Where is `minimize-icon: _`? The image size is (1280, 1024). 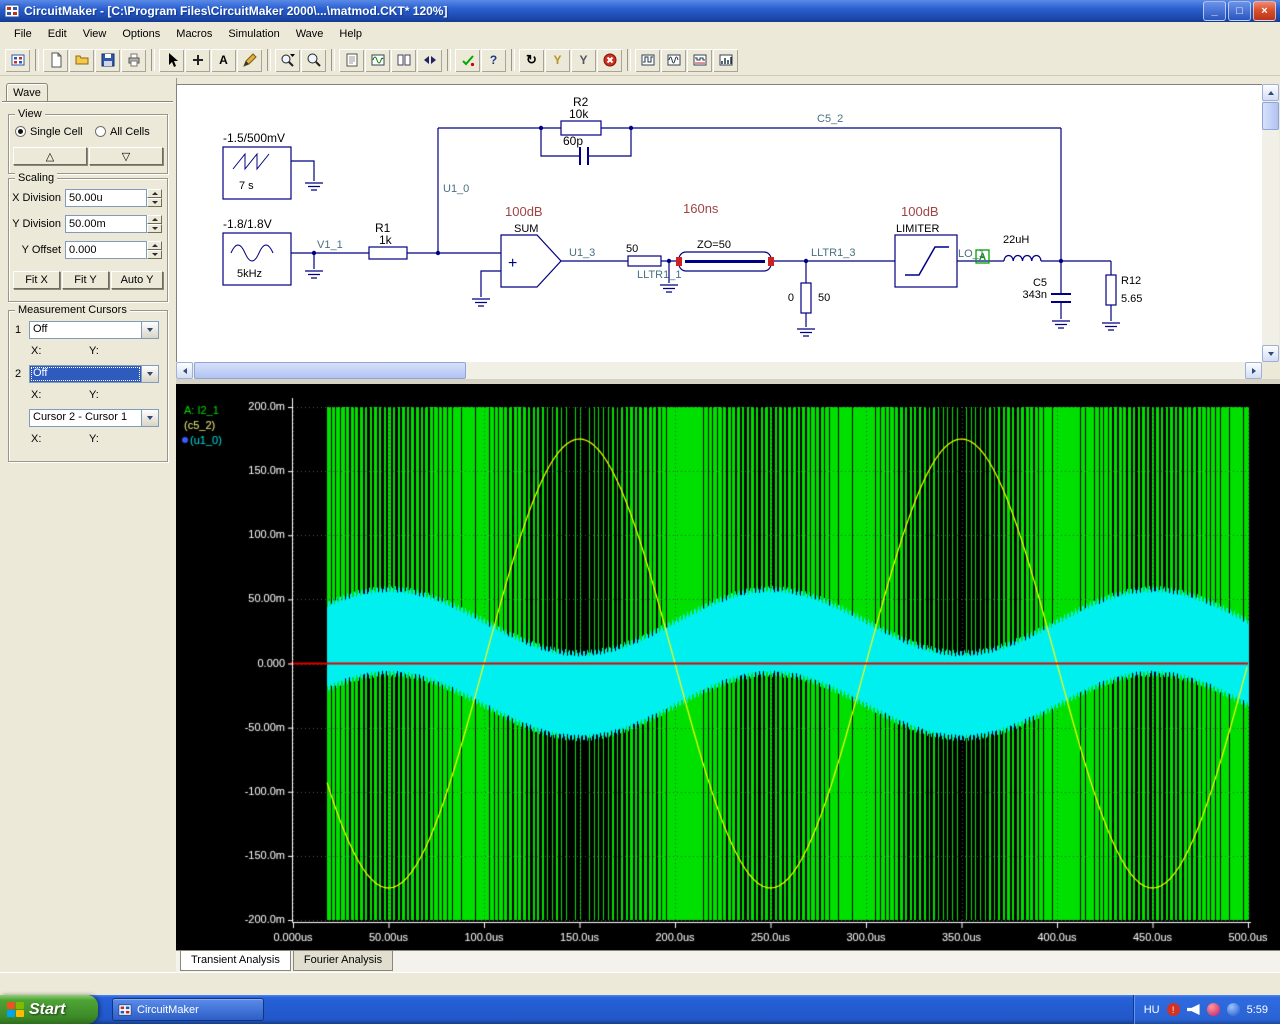 minimize-icon: _ is located at coordinates (1214, 11).